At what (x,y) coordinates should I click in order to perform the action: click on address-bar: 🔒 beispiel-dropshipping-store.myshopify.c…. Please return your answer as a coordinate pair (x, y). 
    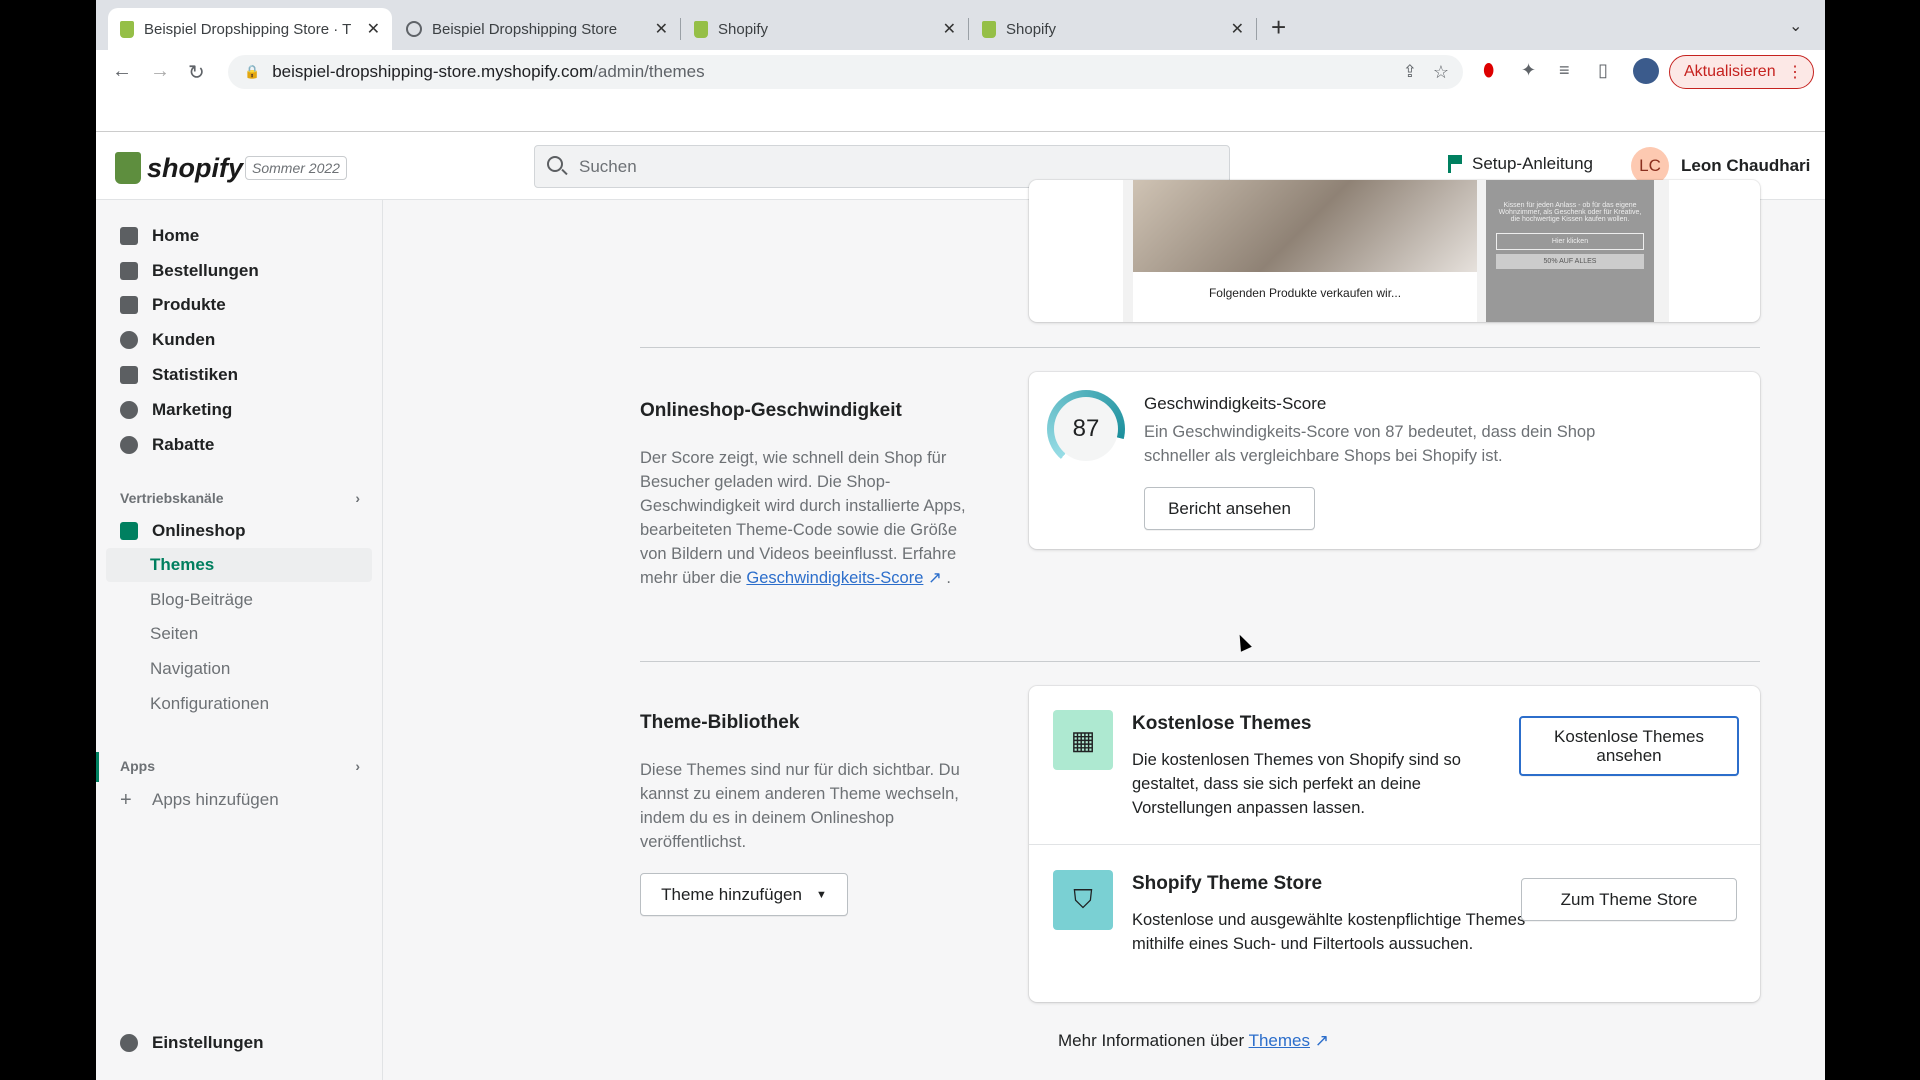
    Looking at the image, I should click on (845, 72).